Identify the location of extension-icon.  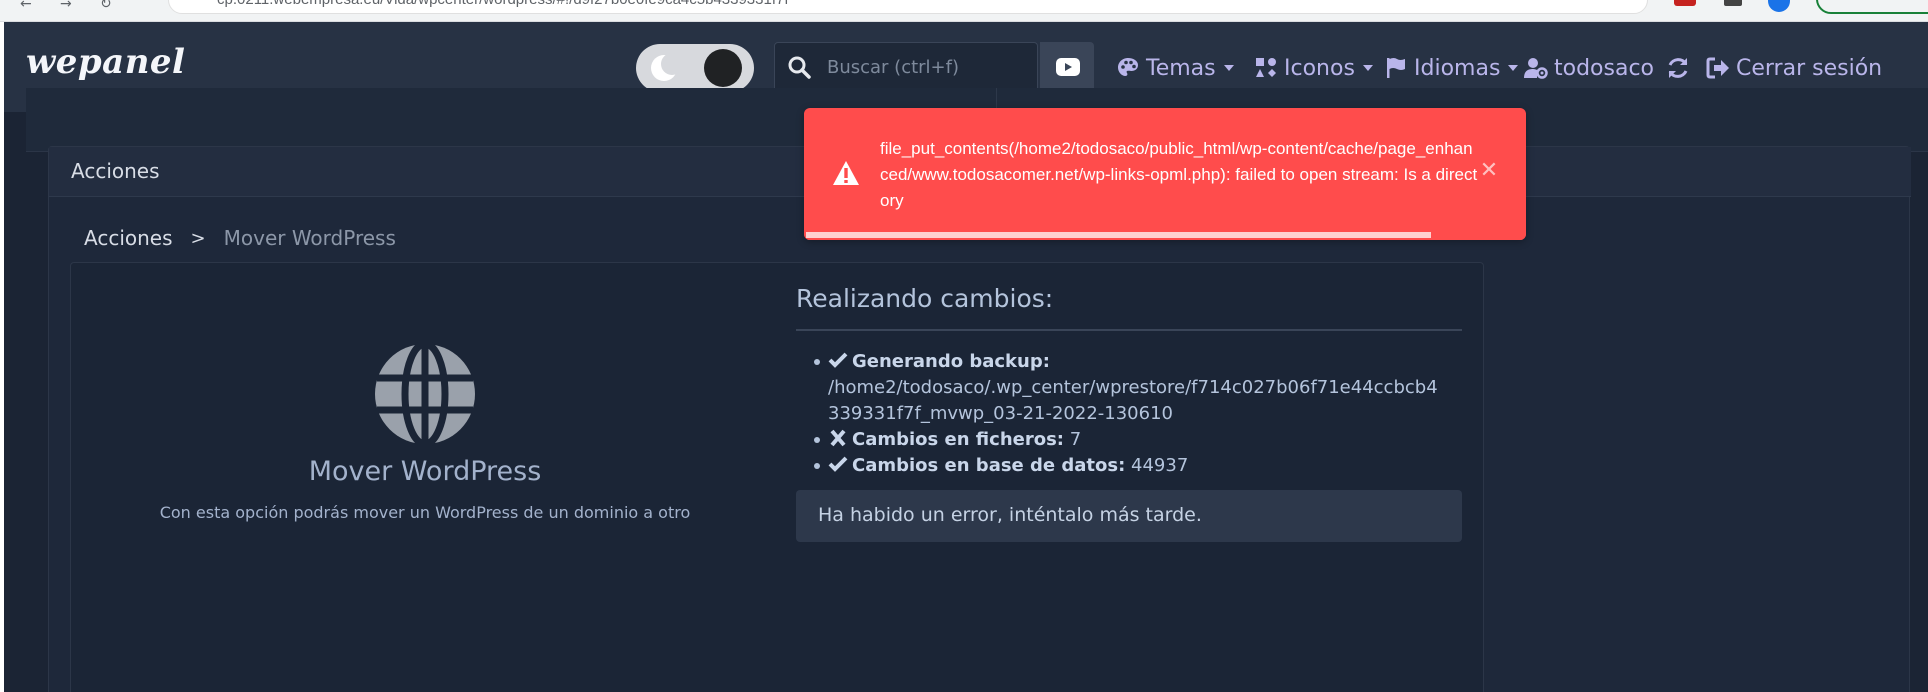
(1685, 3).